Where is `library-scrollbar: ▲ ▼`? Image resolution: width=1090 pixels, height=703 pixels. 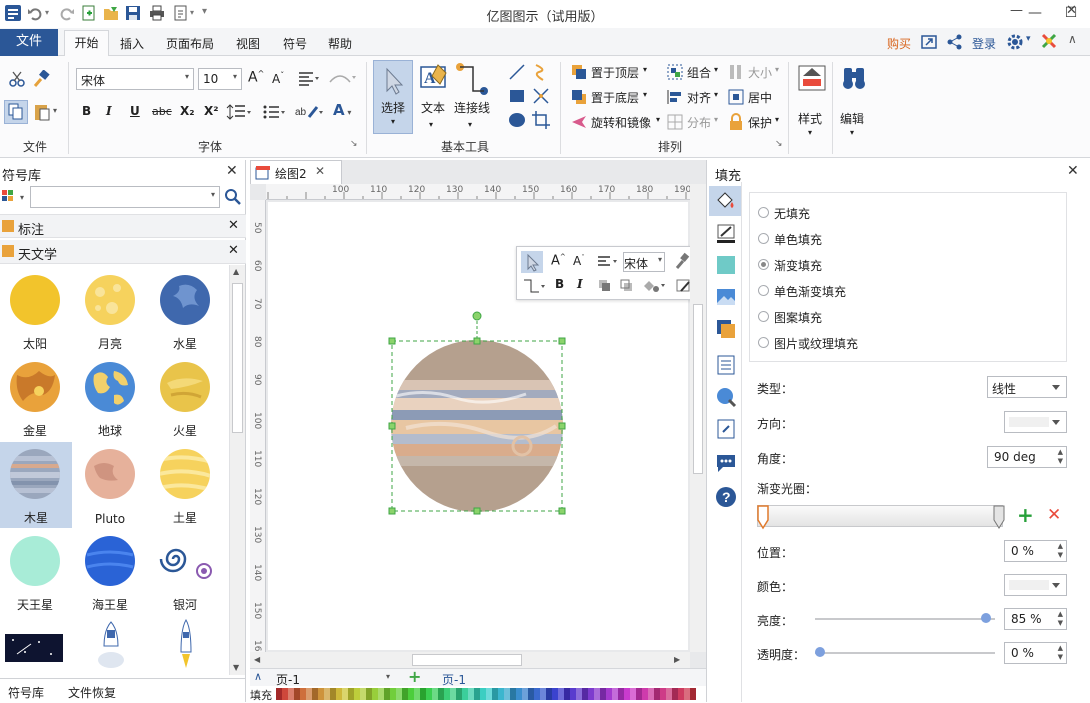 library-scrollbar: ▲ ▼ is located at coordinates (237, 470).